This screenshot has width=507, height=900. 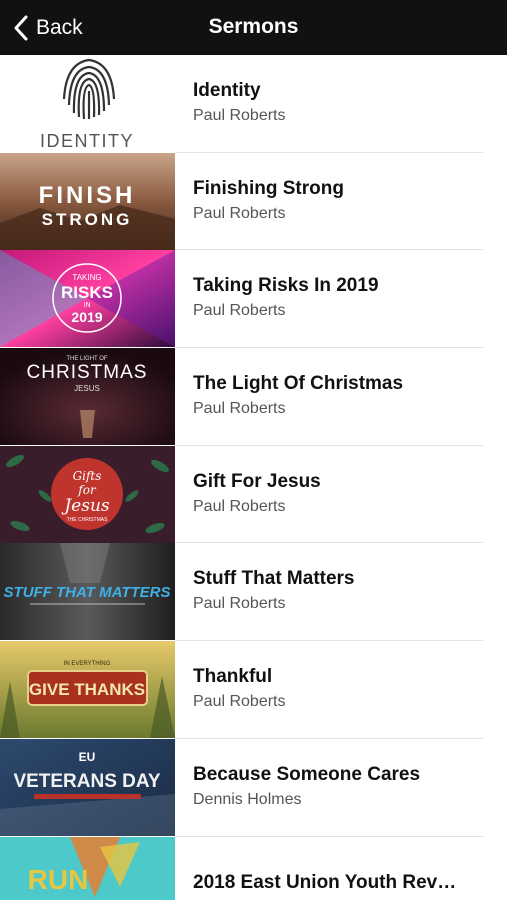 I want to click on sermon-thumbnail-stuff-that-matters: STUFF THAT MATTERS, so click(x=87, y=592).